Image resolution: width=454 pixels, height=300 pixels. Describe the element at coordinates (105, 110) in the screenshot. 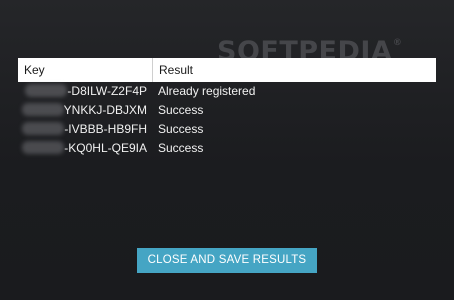

I see `key-text: YNKKJ-DBJXM` at that location.